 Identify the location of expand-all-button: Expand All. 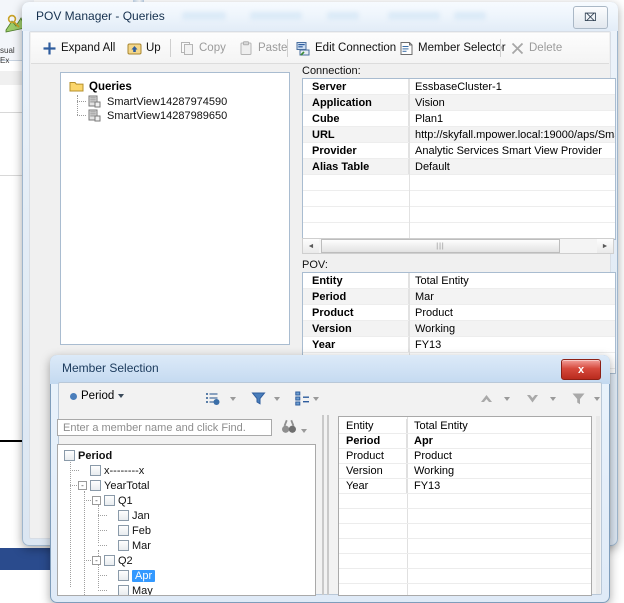
(78, 48).